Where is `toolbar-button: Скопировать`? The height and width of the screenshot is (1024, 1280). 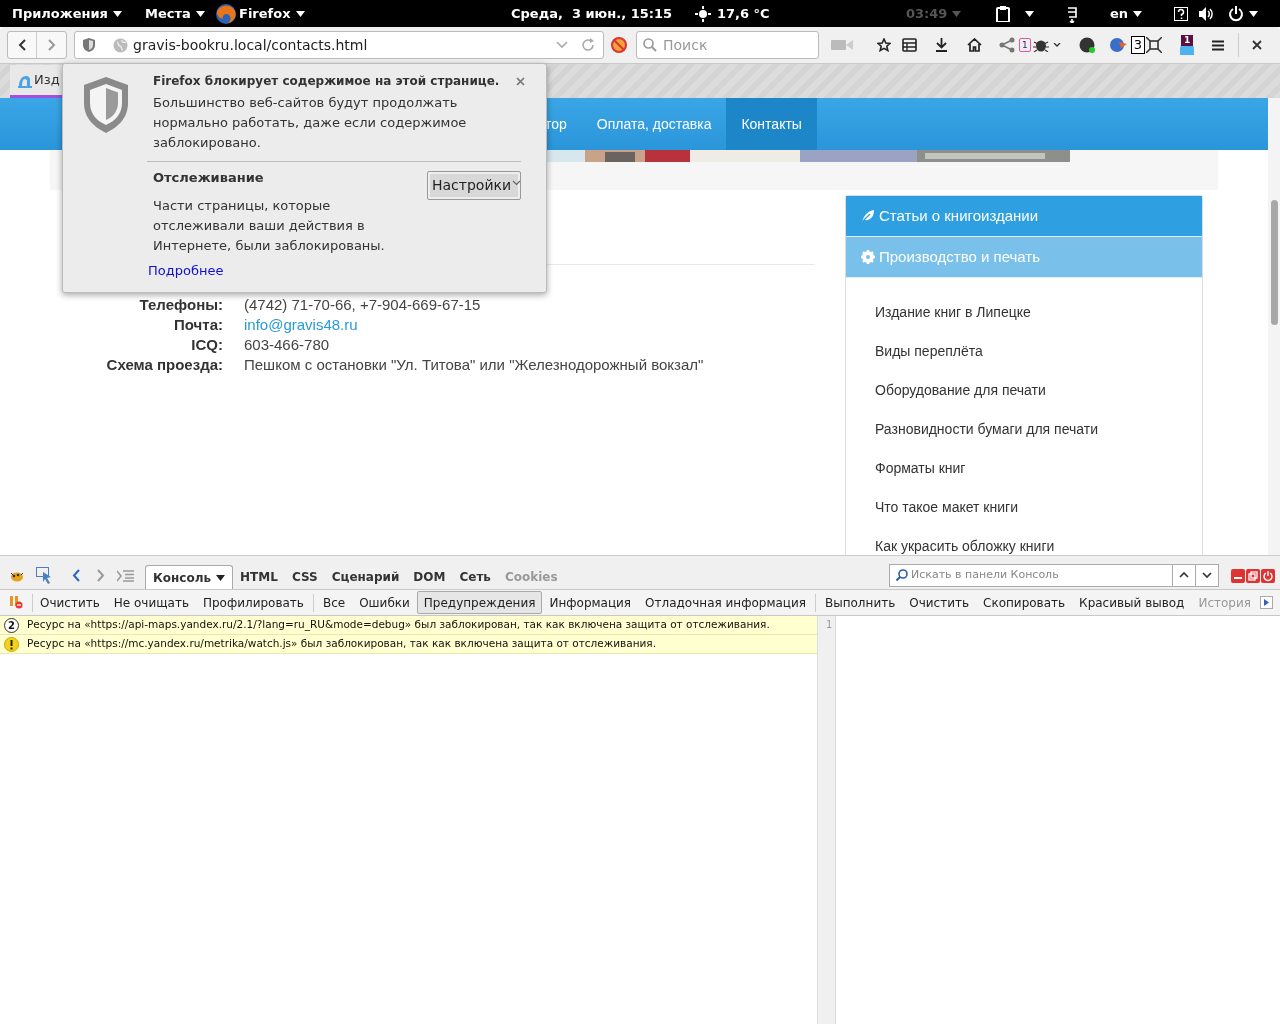
toolbar-button: Скопировать is located at coordinates (1024, 602).